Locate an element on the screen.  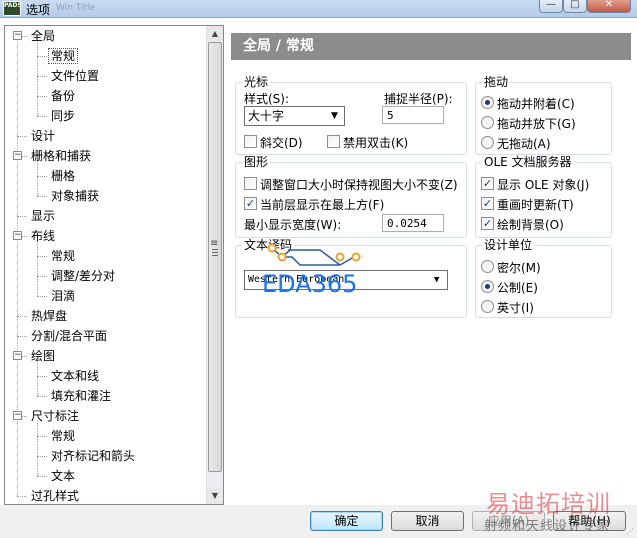
tree-item-label: 设计 is located at coordinates (43, 136).